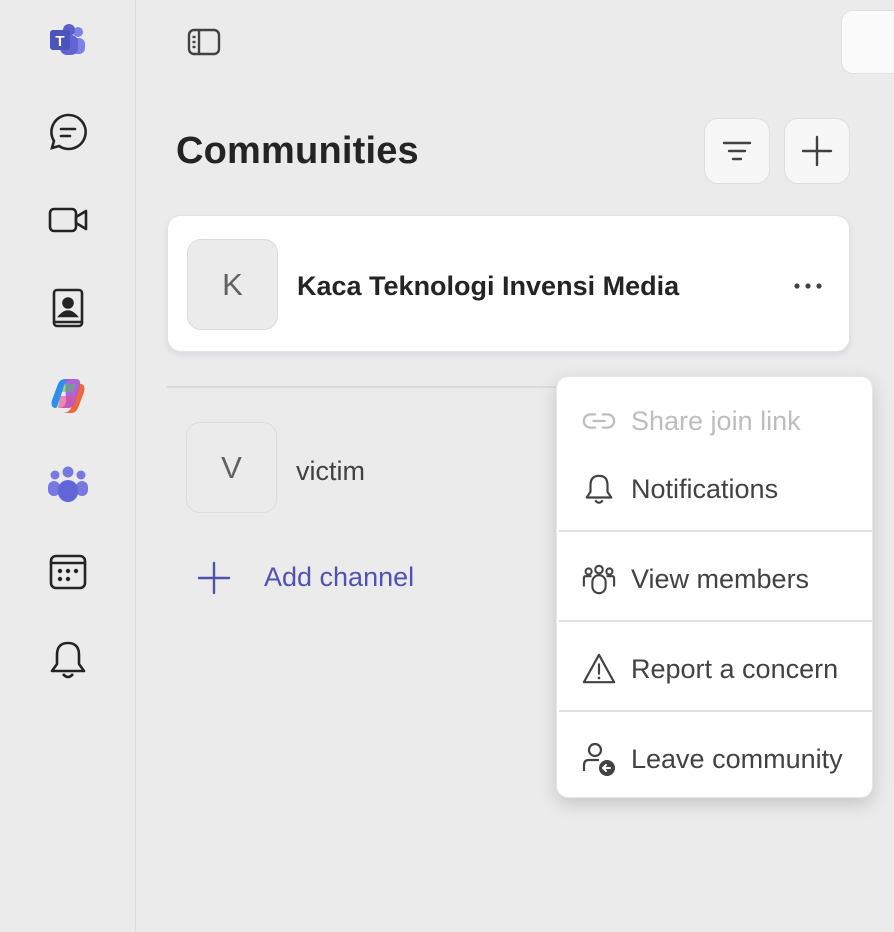 The height and width of the screenshot is (932, 894). What do you see at coordinates (599, 759) in the screenshot?
I see `leave-person-icon` at bounding box center [599, 759].